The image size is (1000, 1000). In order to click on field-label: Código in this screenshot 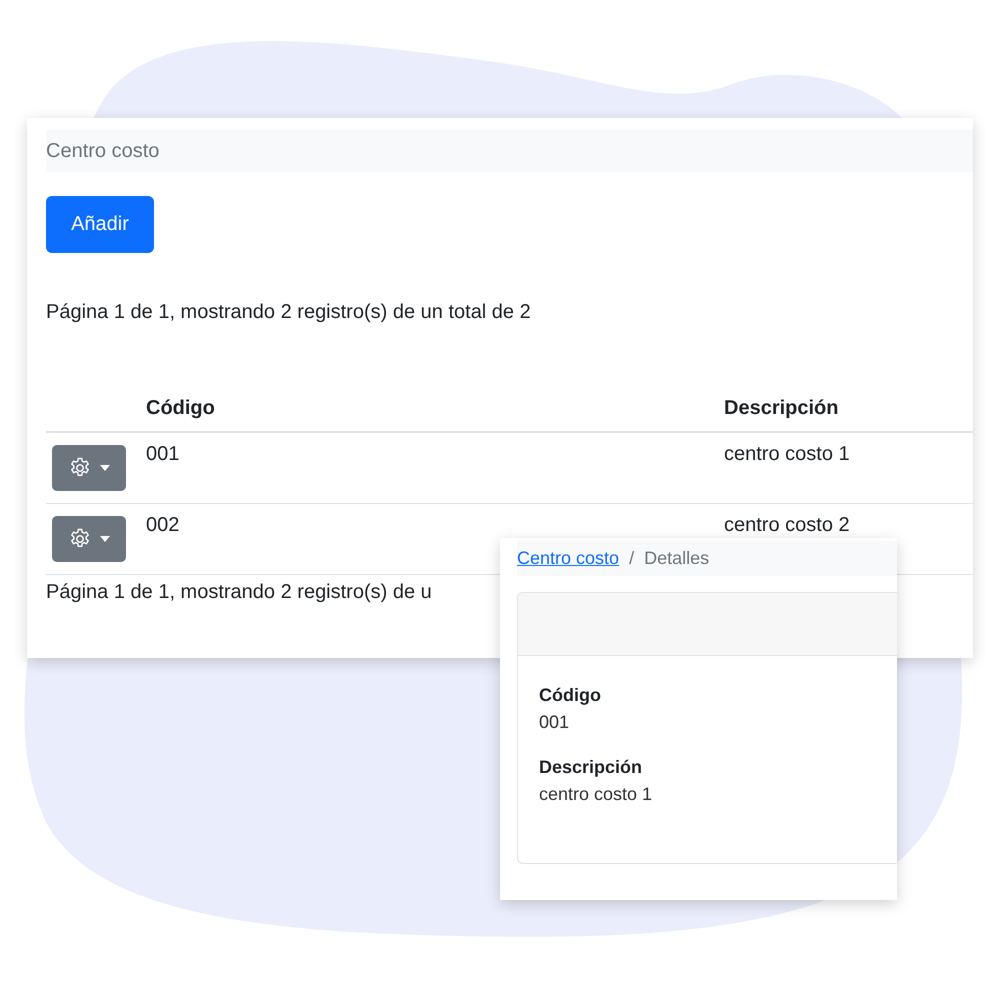, I will do `click(570, 695)`.